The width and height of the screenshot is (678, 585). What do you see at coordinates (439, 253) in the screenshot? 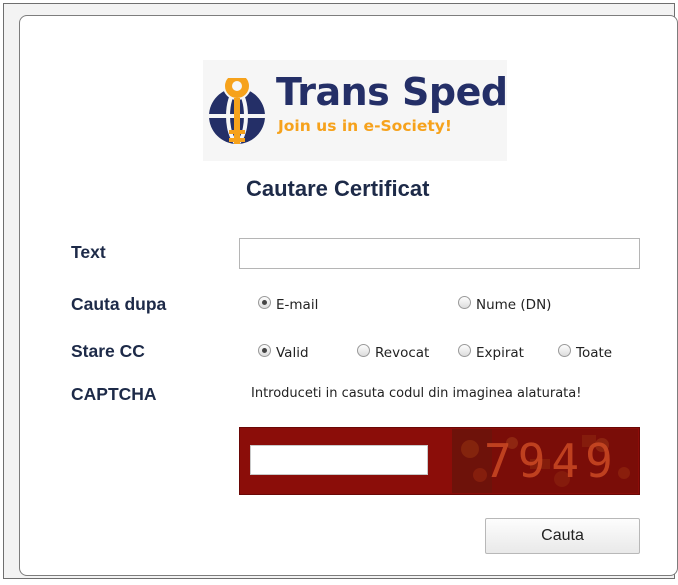
I see `search-text-input` at bounding box center [439, 253].